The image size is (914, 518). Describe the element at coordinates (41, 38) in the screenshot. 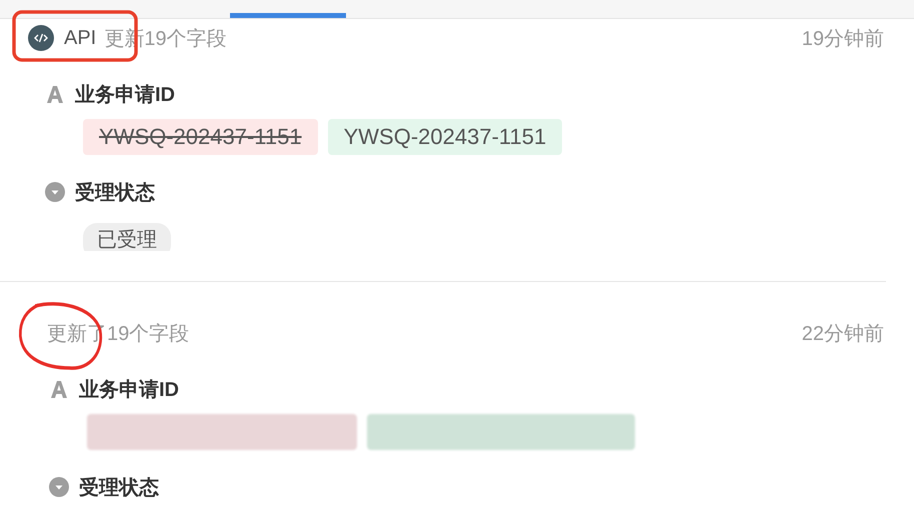

I see `code-icon` at that location.